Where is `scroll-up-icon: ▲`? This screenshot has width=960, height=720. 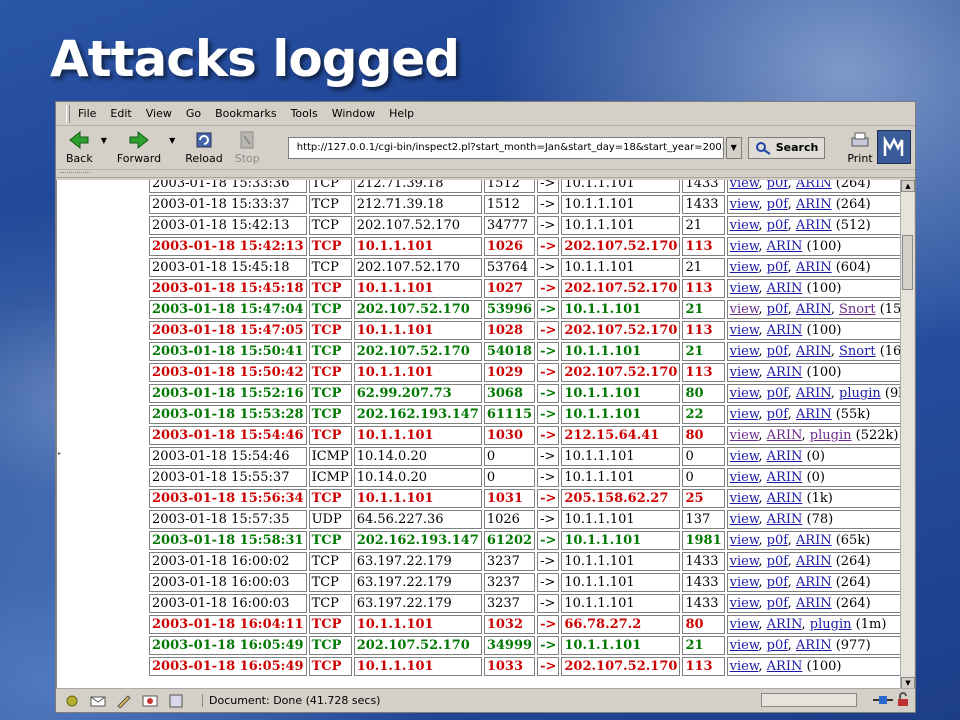 scroll-up-icon: ▲ is located at coordinates (908, 186).